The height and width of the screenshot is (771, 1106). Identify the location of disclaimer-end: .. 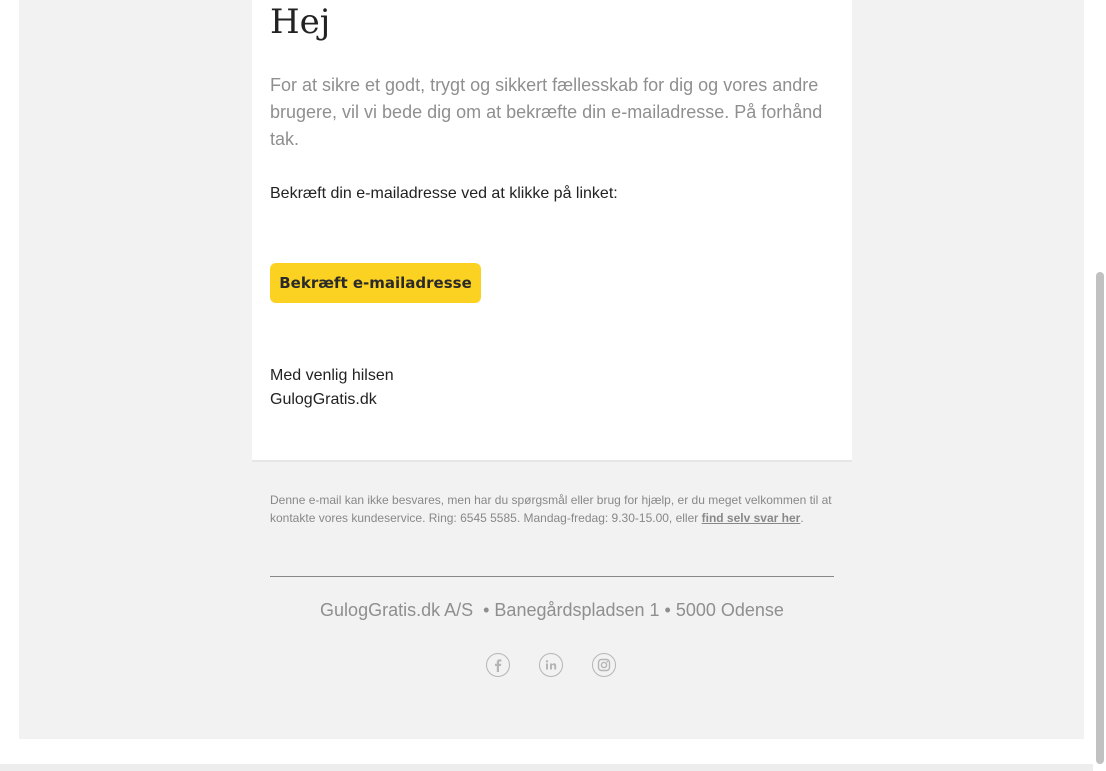
(802, 518).